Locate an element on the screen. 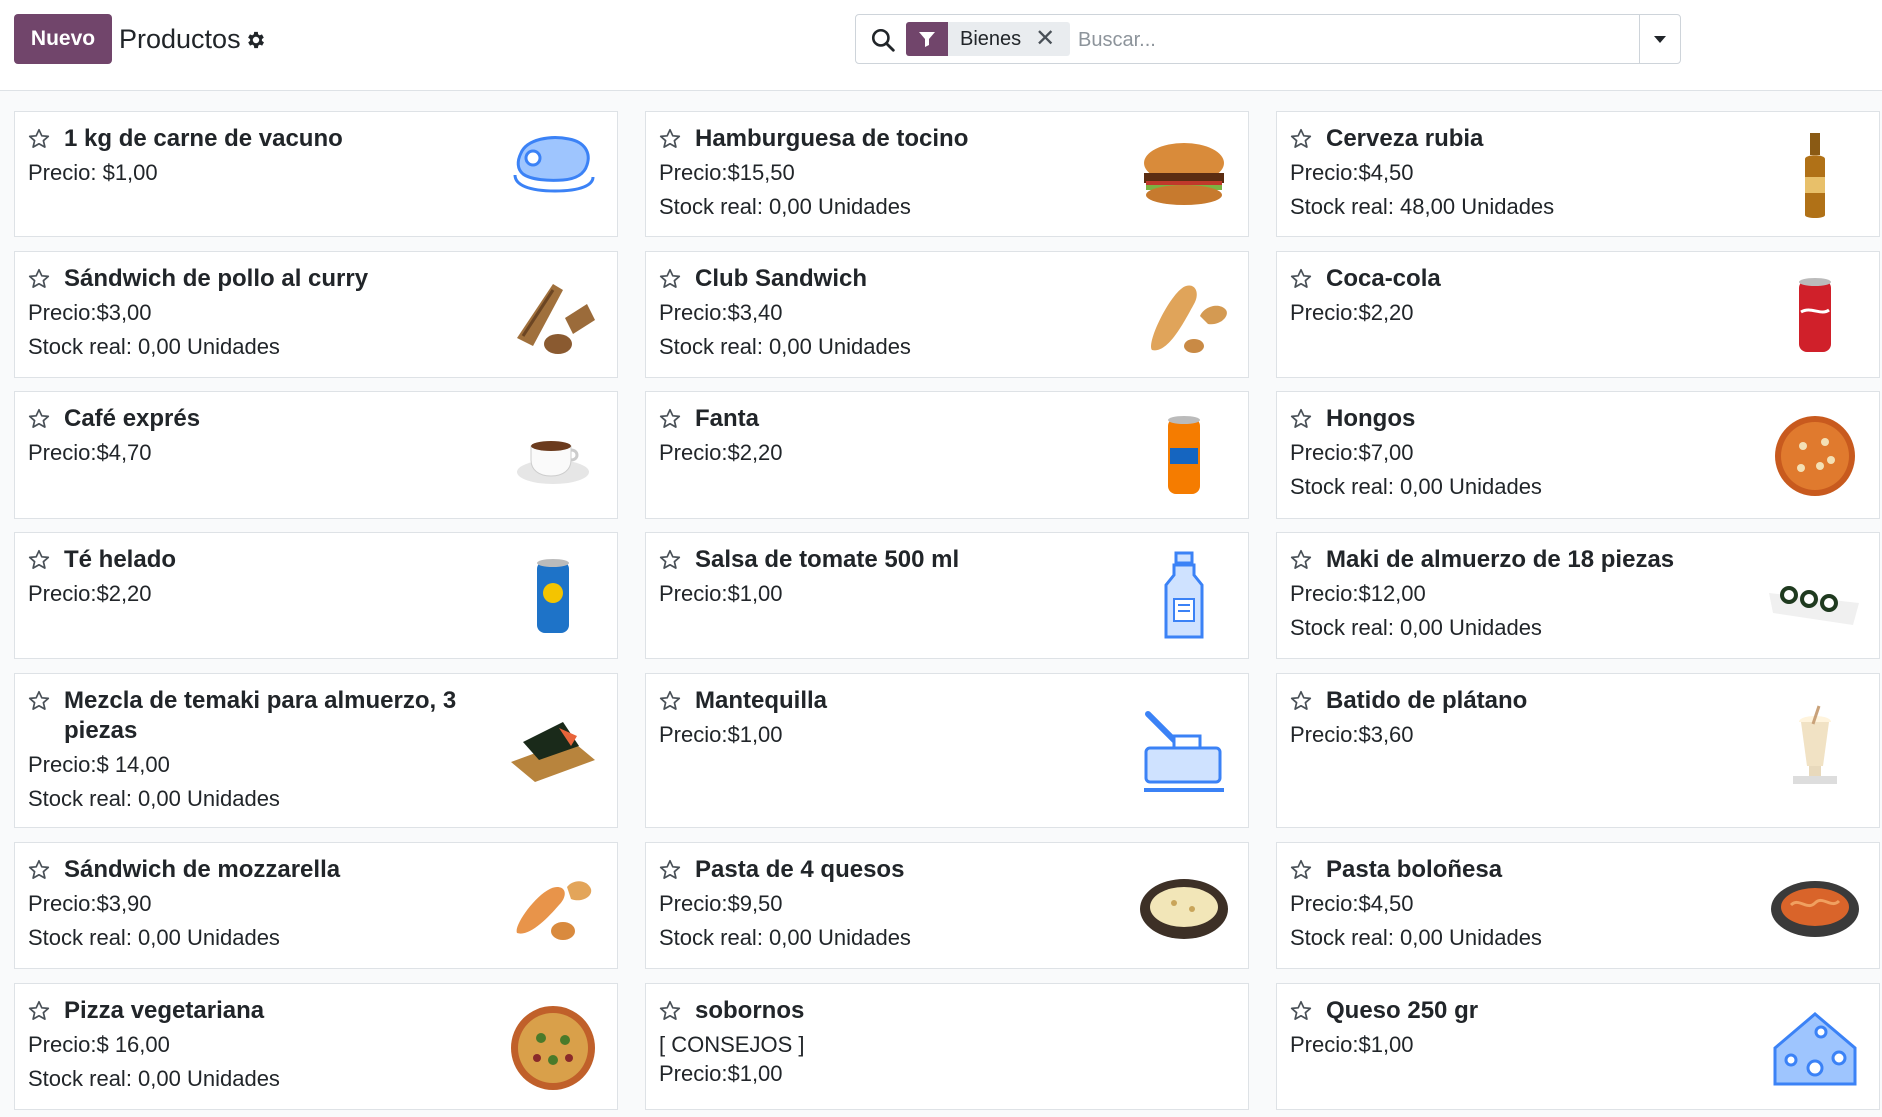 The height and width of the screenshot is (1117, 1882). maki-plate-image is located at coordinates (1814, 605).